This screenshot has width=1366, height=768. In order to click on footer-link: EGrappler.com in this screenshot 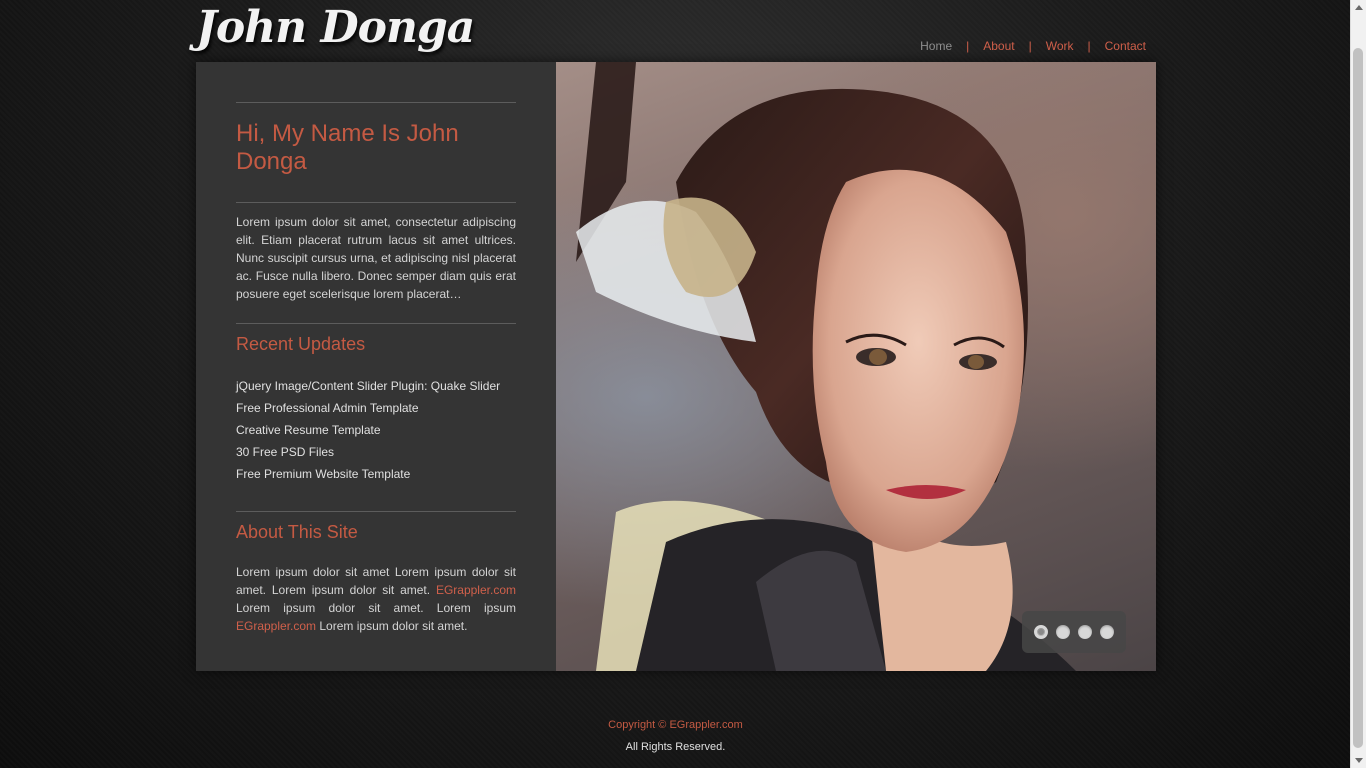, I will do `click(705, 725)`.